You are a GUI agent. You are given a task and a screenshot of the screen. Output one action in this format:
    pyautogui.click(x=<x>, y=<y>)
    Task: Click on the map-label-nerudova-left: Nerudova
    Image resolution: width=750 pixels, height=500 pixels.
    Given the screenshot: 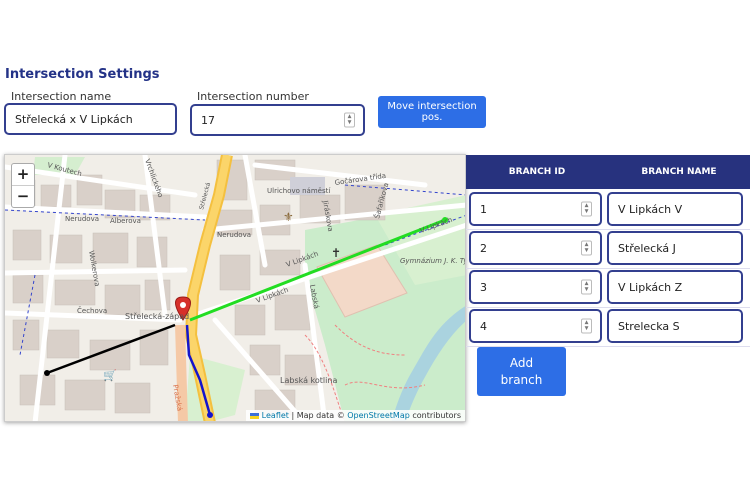 What is the action you would take?
    pyautogui.click(x=82, y=219)
    